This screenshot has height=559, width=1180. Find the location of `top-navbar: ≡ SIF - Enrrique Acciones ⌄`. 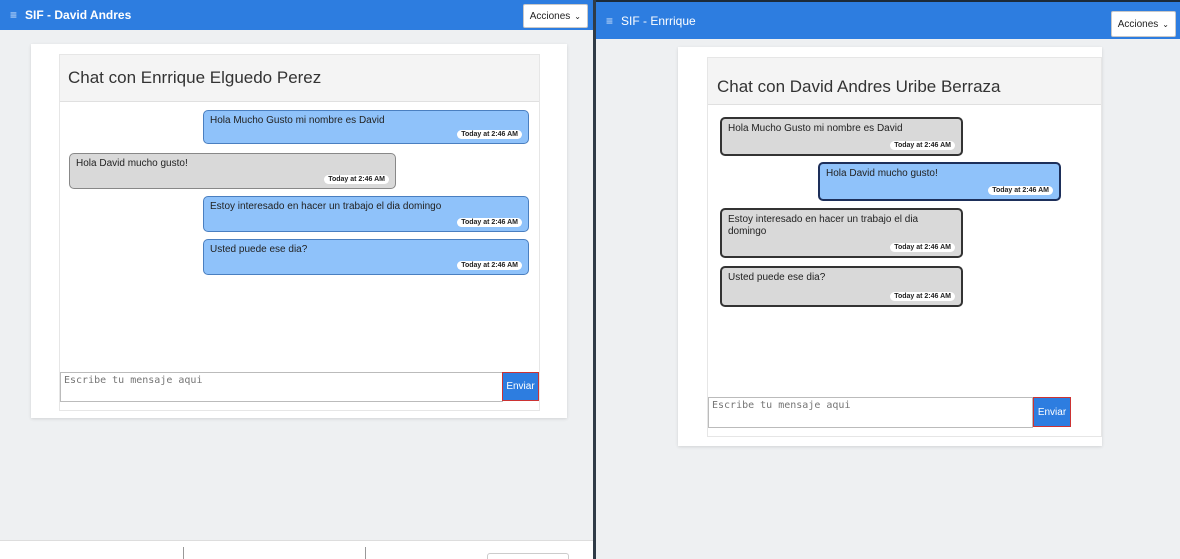

top-navbar: ≡ SIF - Enrrique Acciones ⌄ is located at coordinates (888, 19).